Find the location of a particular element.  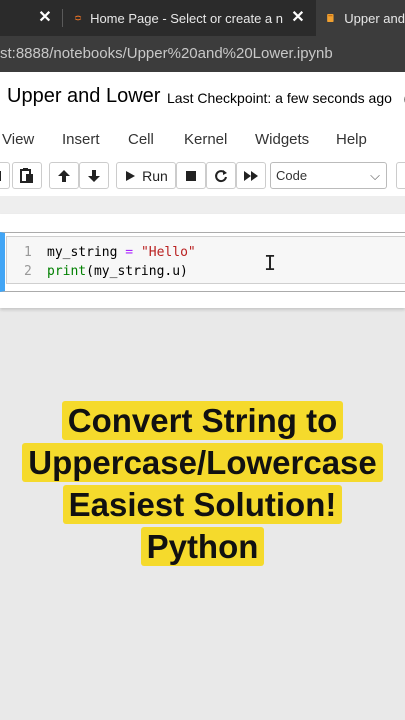

line-number-gutter: 1 2 is located at coordinates (24, 260).